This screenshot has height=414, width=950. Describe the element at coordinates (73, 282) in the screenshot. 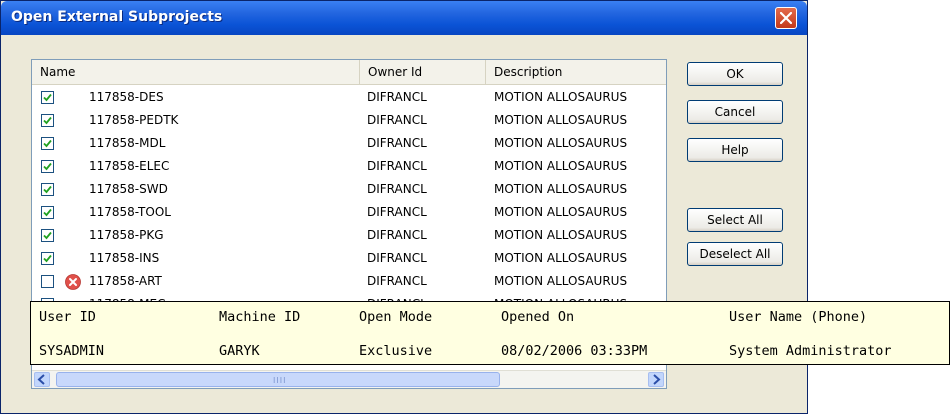

I see `error-x-icon` at that location.